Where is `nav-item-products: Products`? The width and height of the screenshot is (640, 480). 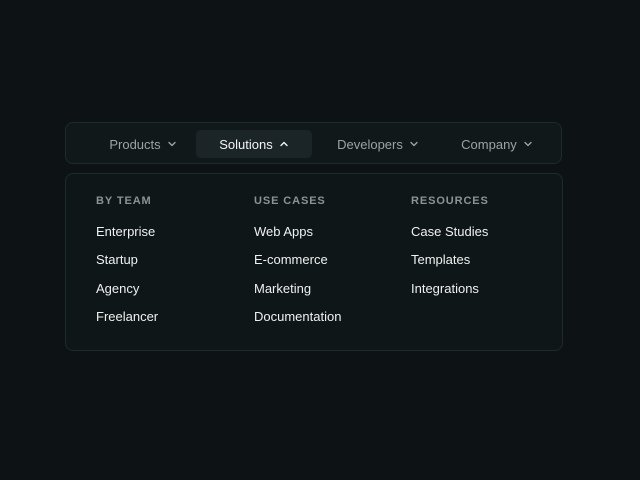
nav-item-products: Products is located at coordinates (143, 144).